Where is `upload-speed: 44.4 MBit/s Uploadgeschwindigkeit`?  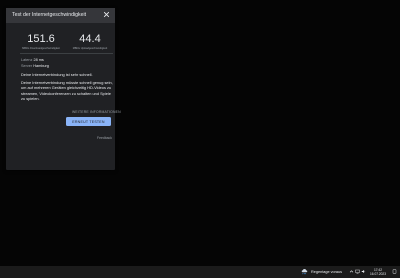 upload-speed: 44.4 MBit/s Uploadgeschwindigkeit is located at coordinates (90, 42).